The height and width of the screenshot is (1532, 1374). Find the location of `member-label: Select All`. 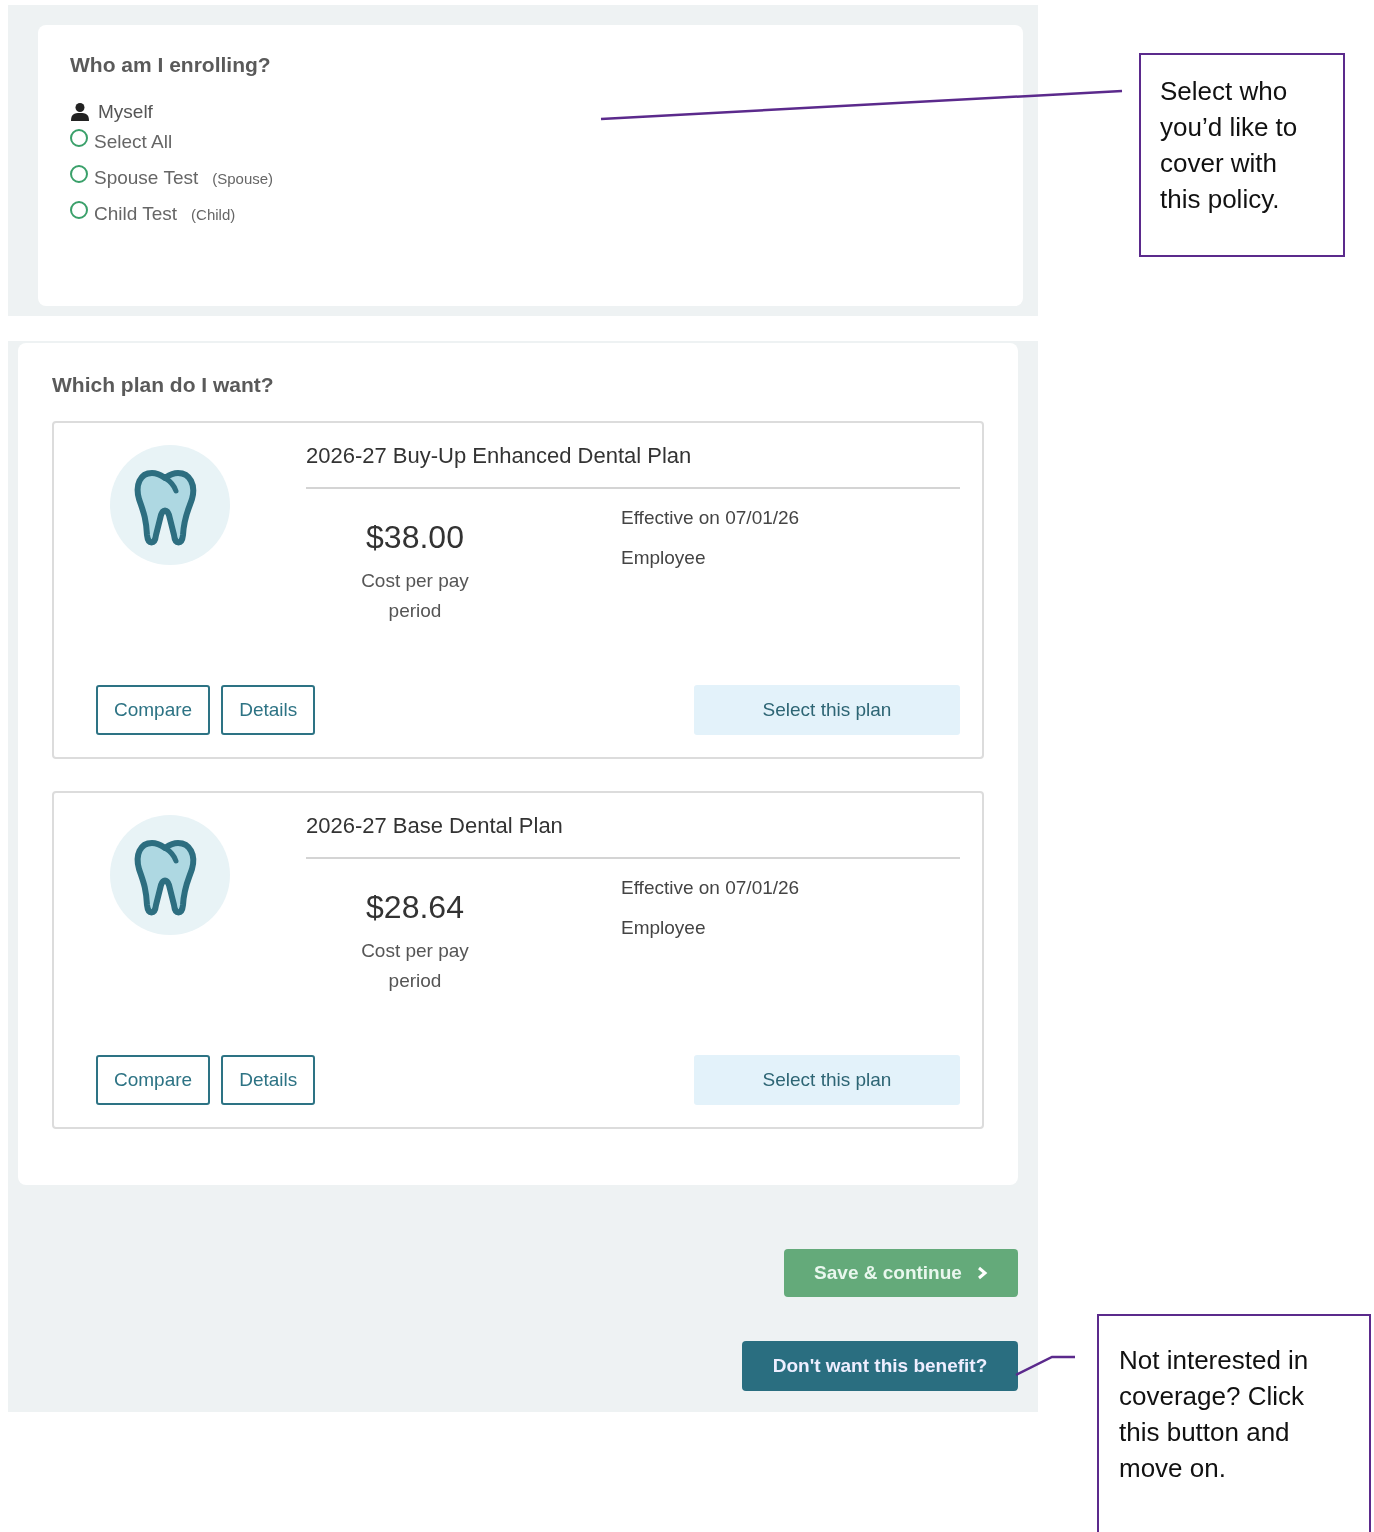

member-label: Select All is located at coordinates (133, 142).